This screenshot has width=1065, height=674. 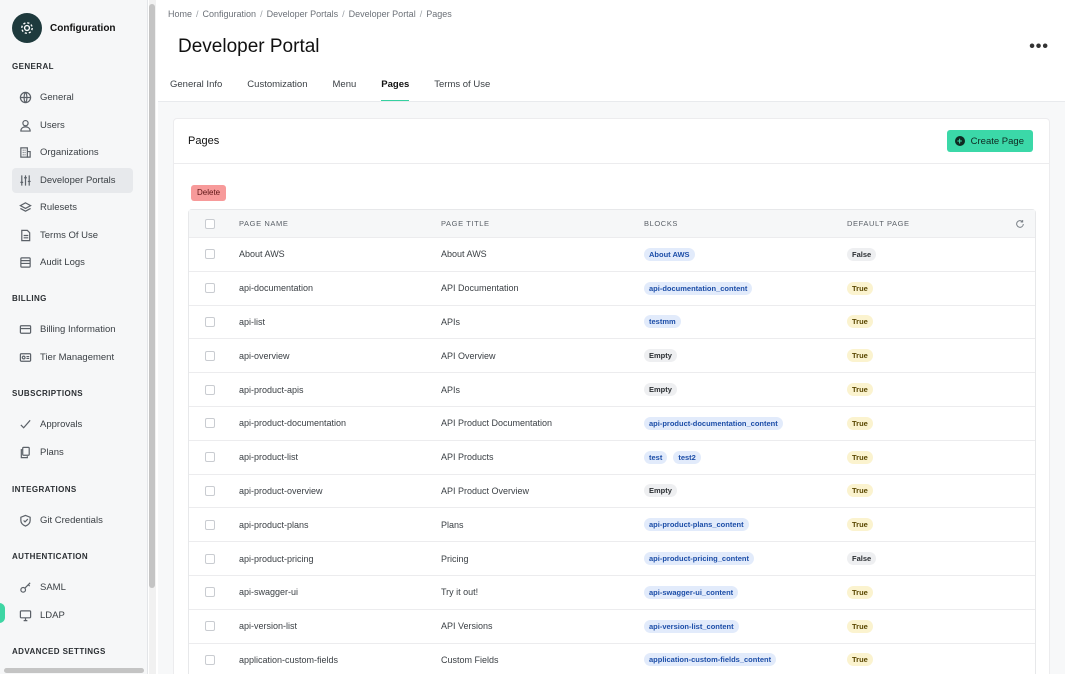 I want to click on blocks-cell: api-documentation_content, so click(x=745, y=288).